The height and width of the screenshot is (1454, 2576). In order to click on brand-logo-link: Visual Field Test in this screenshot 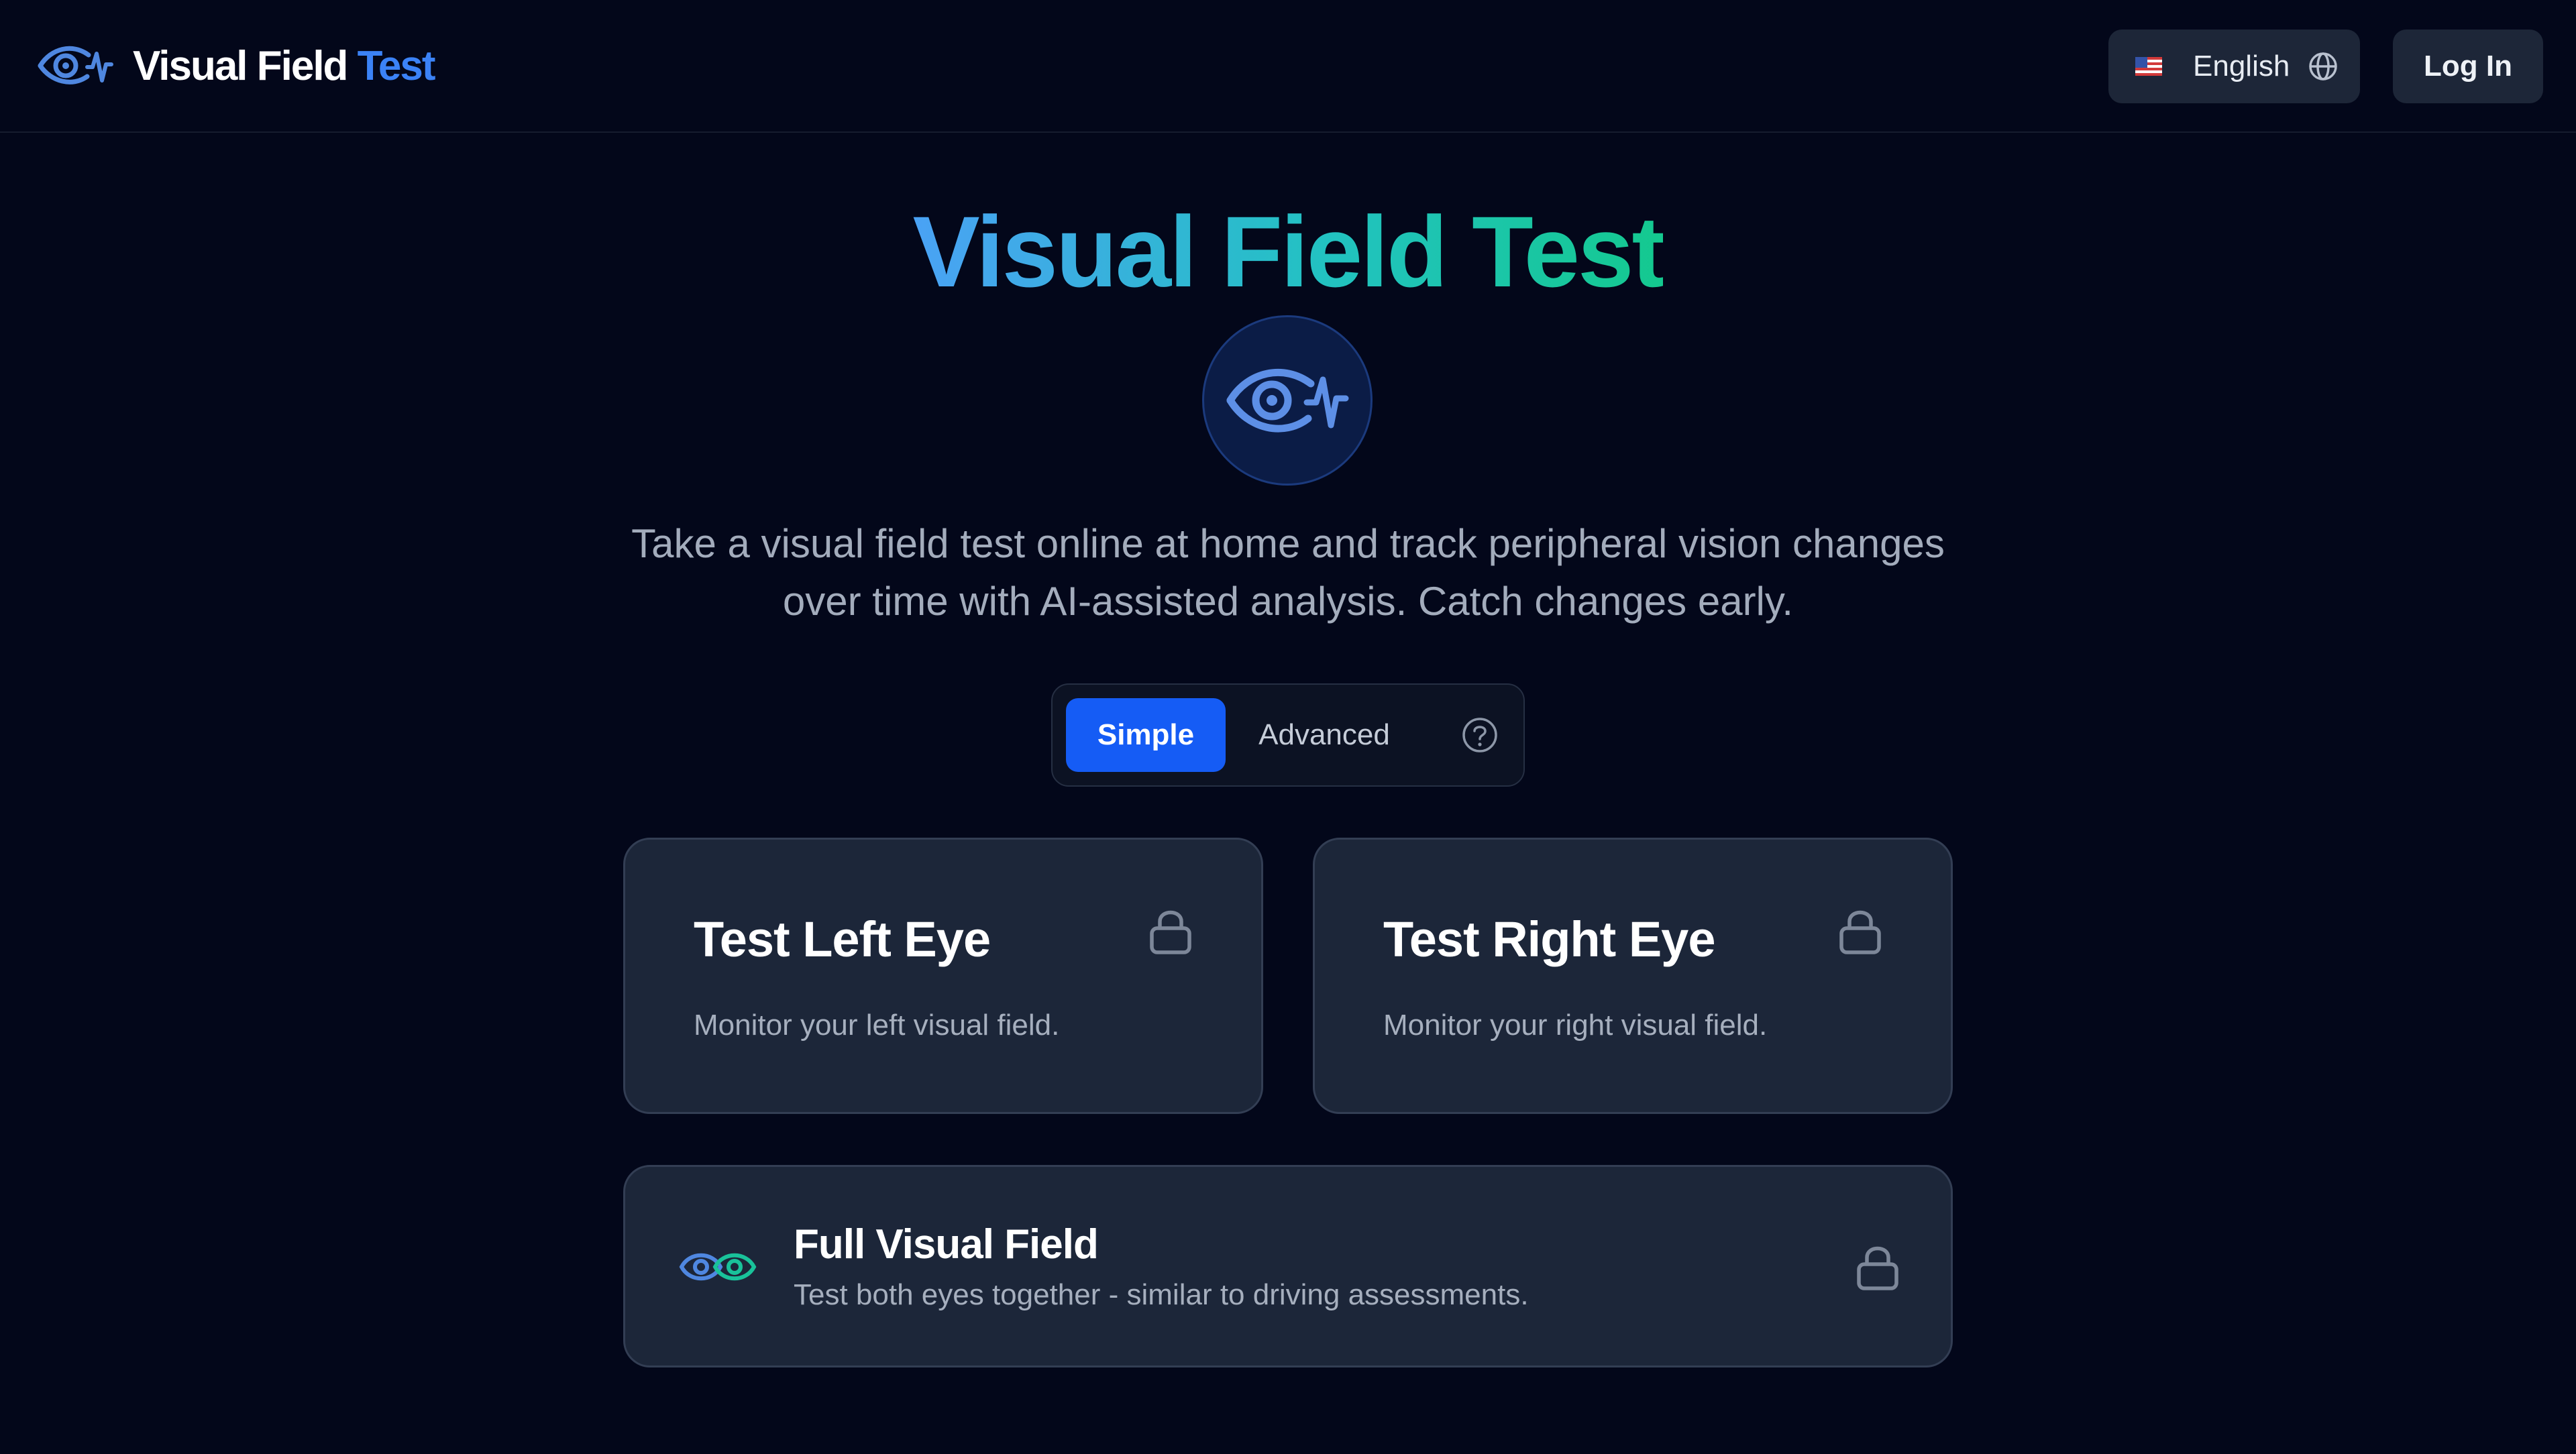, I will do `click(236, 65)`.